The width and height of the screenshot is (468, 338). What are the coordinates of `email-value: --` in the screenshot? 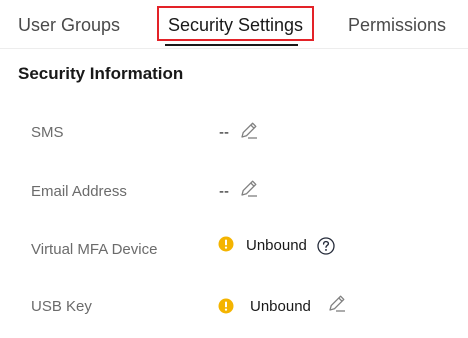 It's located at (224, 191).